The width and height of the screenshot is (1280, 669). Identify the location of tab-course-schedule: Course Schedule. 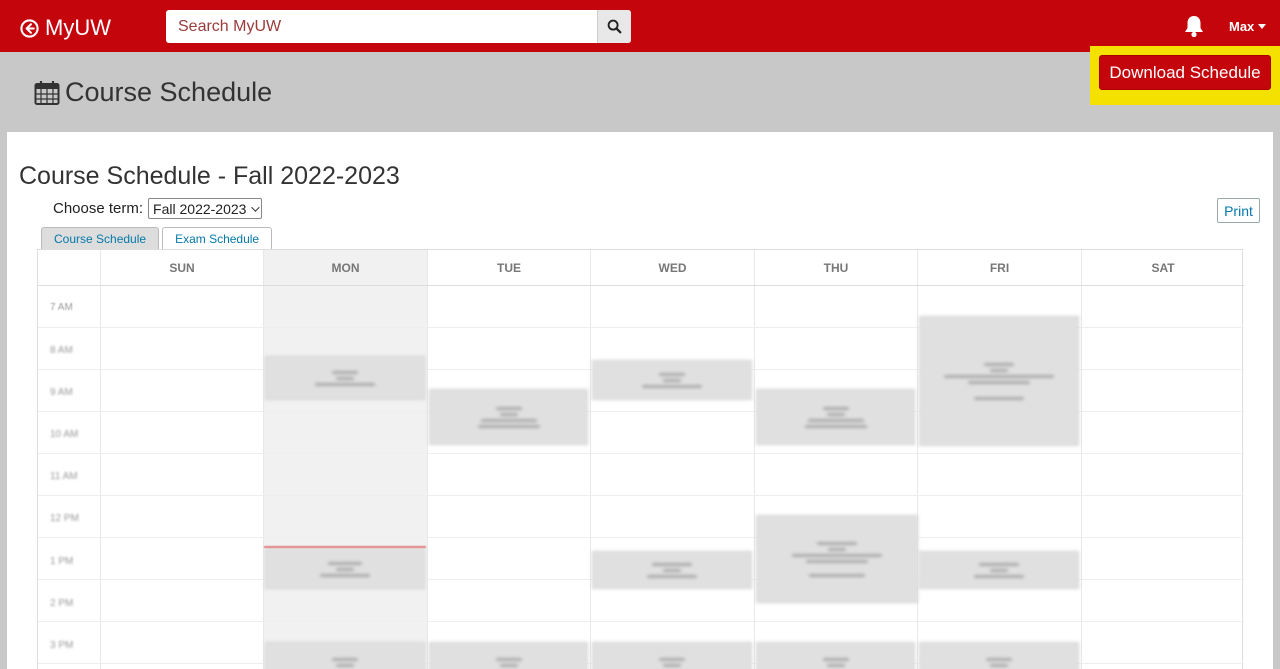
(100, 238).